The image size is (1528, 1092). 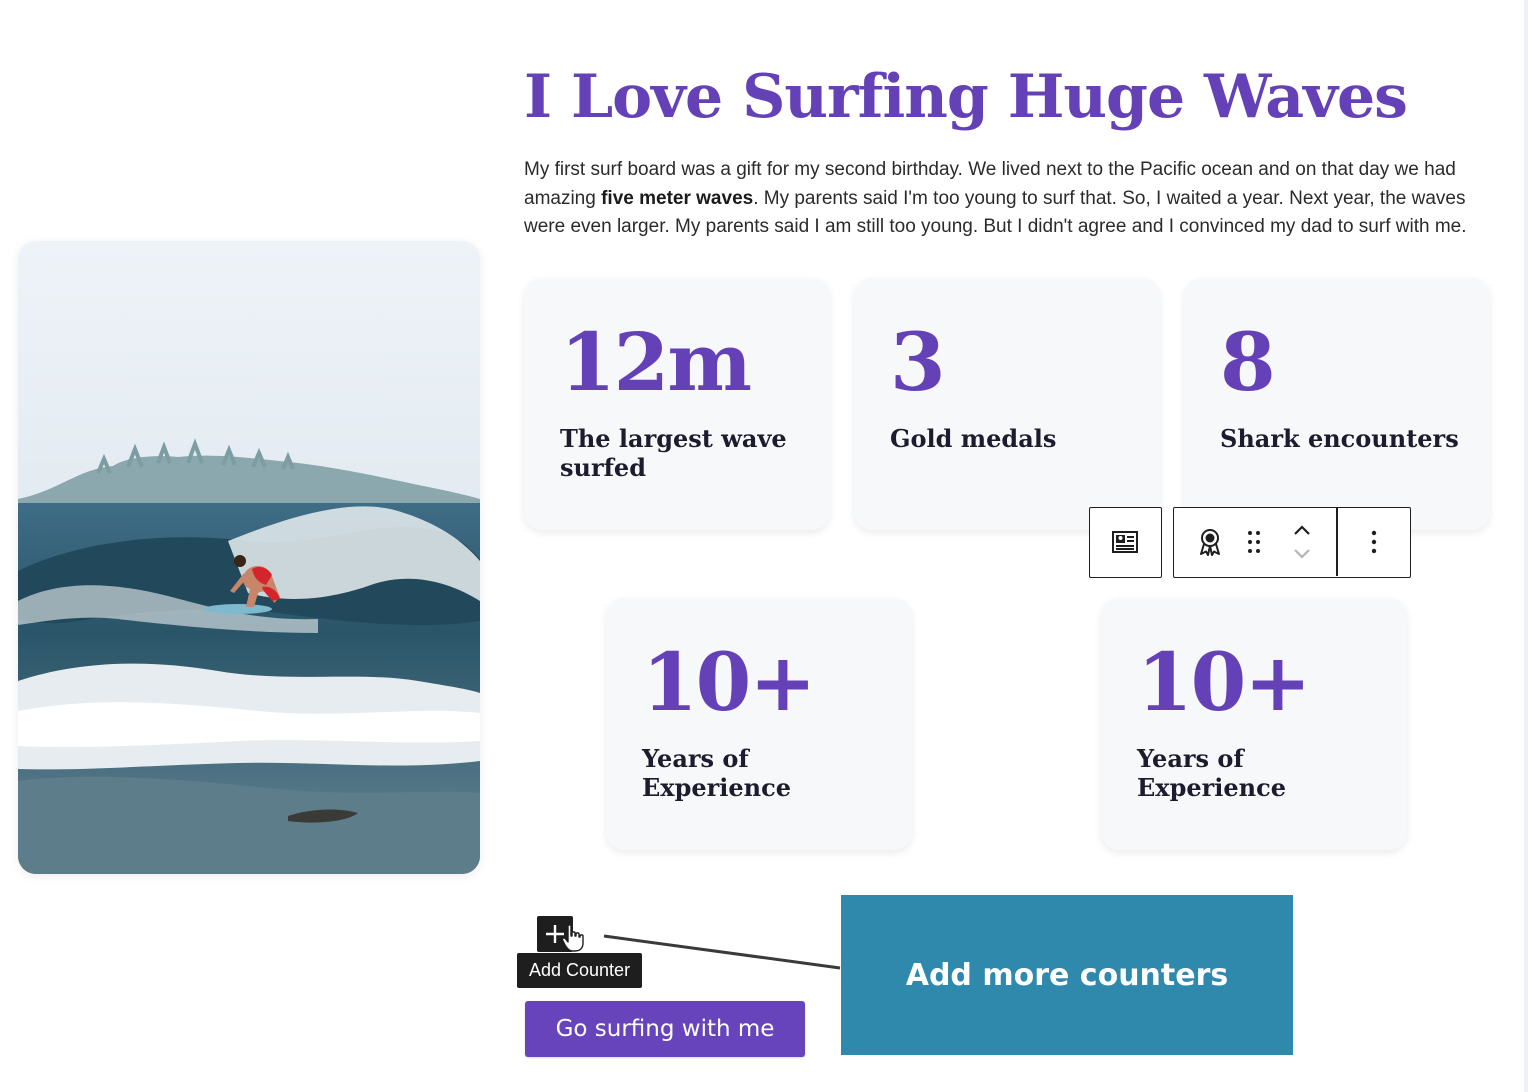 I want to click on parent-block-toolbar, so click(x=1125, y=542).